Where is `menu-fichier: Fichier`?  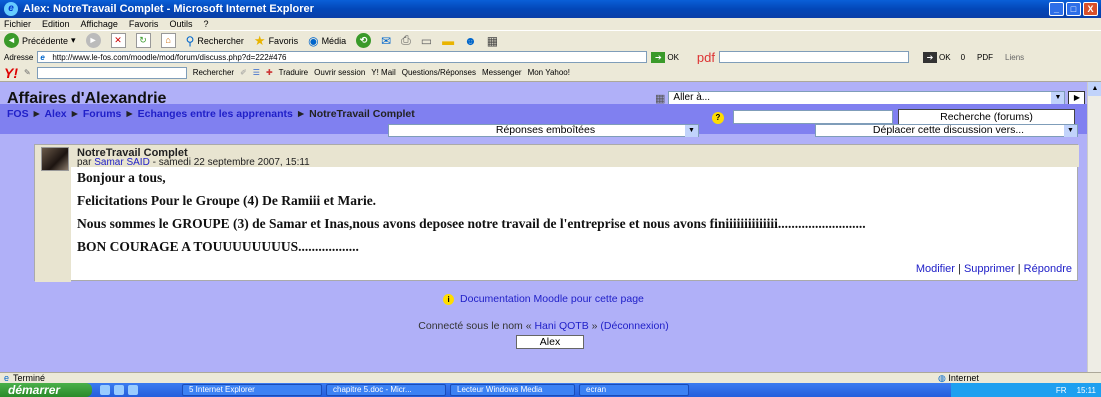 menu-fichier: Fichier is located at coordinates (17, 24).